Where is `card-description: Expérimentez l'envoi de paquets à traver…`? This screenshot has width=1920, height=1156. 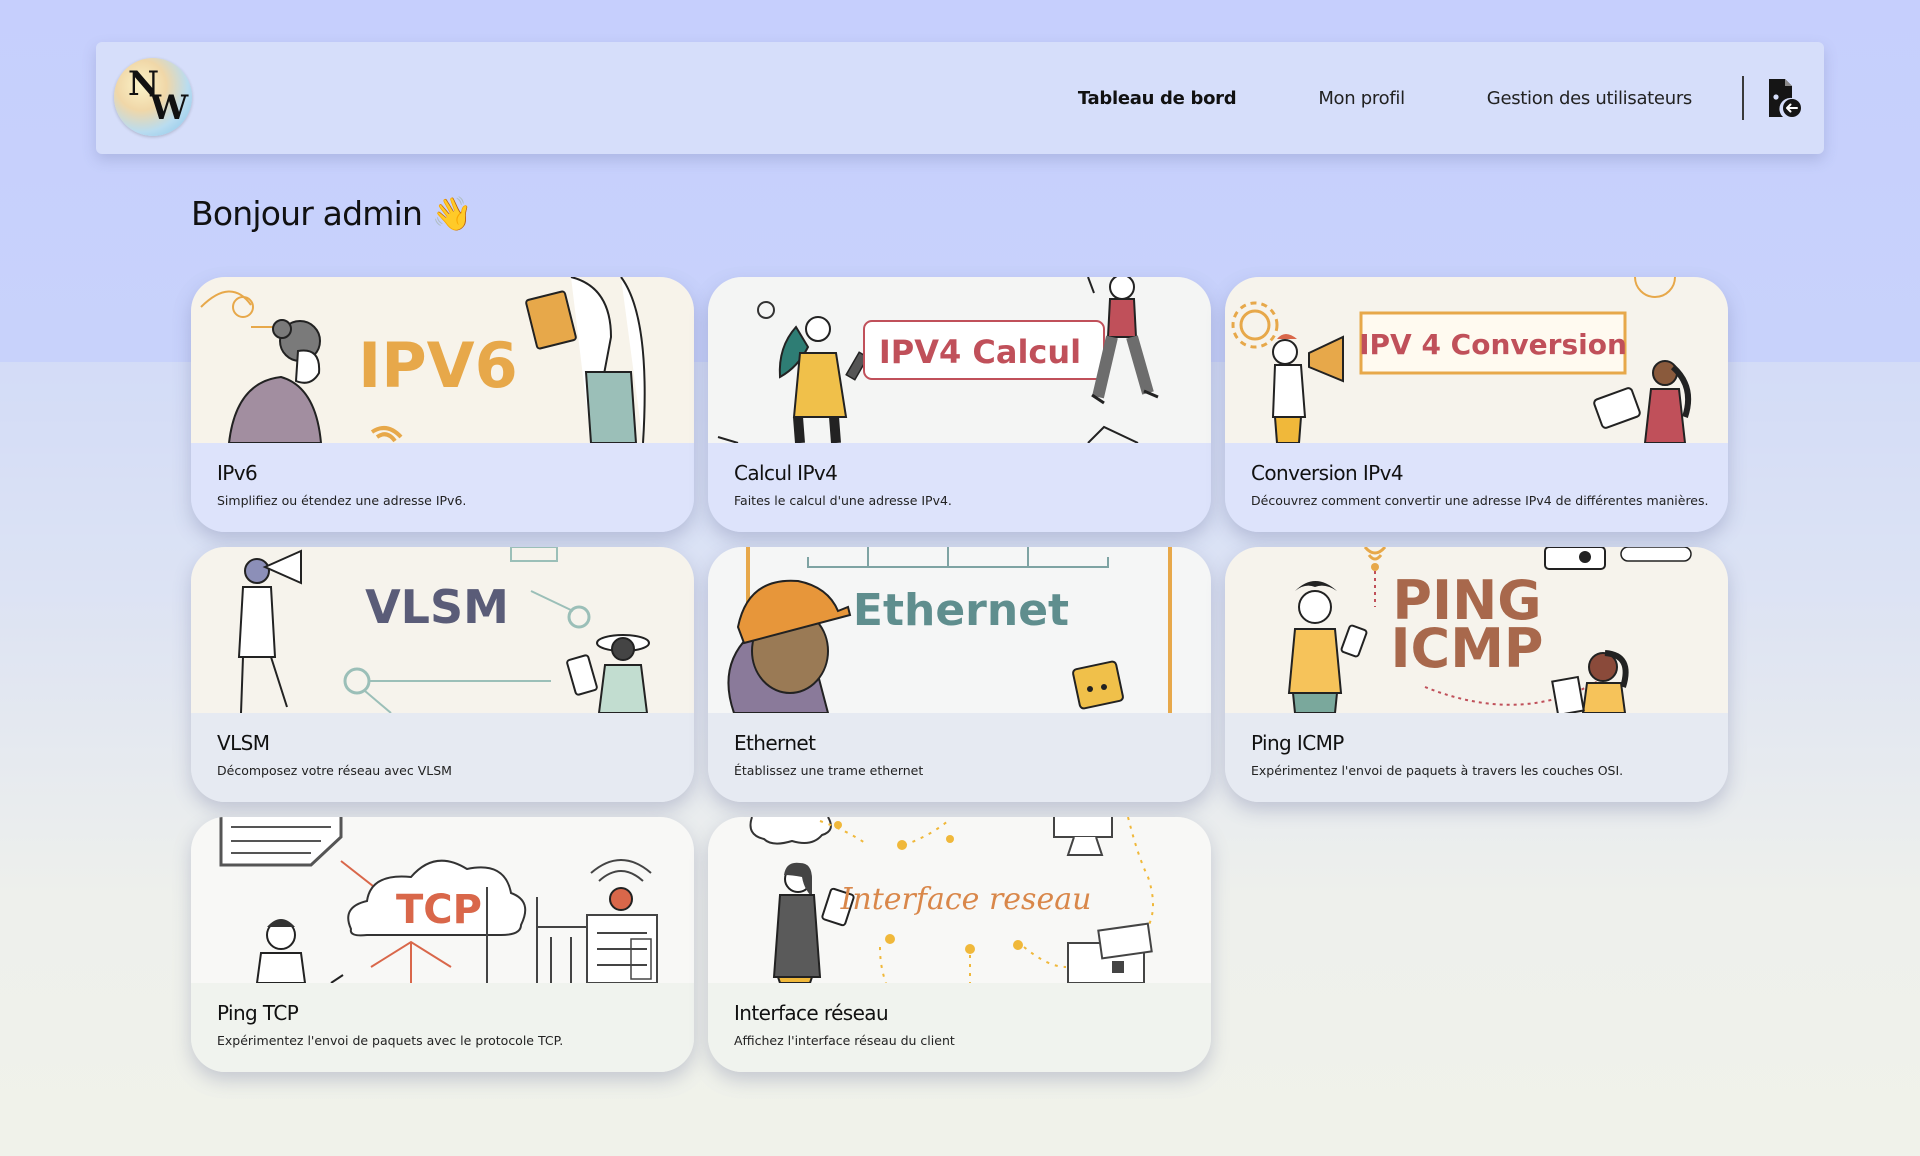 card-description: Expérimentez l'envoi de paquets à traver… is located at coordinates (1437, 770).